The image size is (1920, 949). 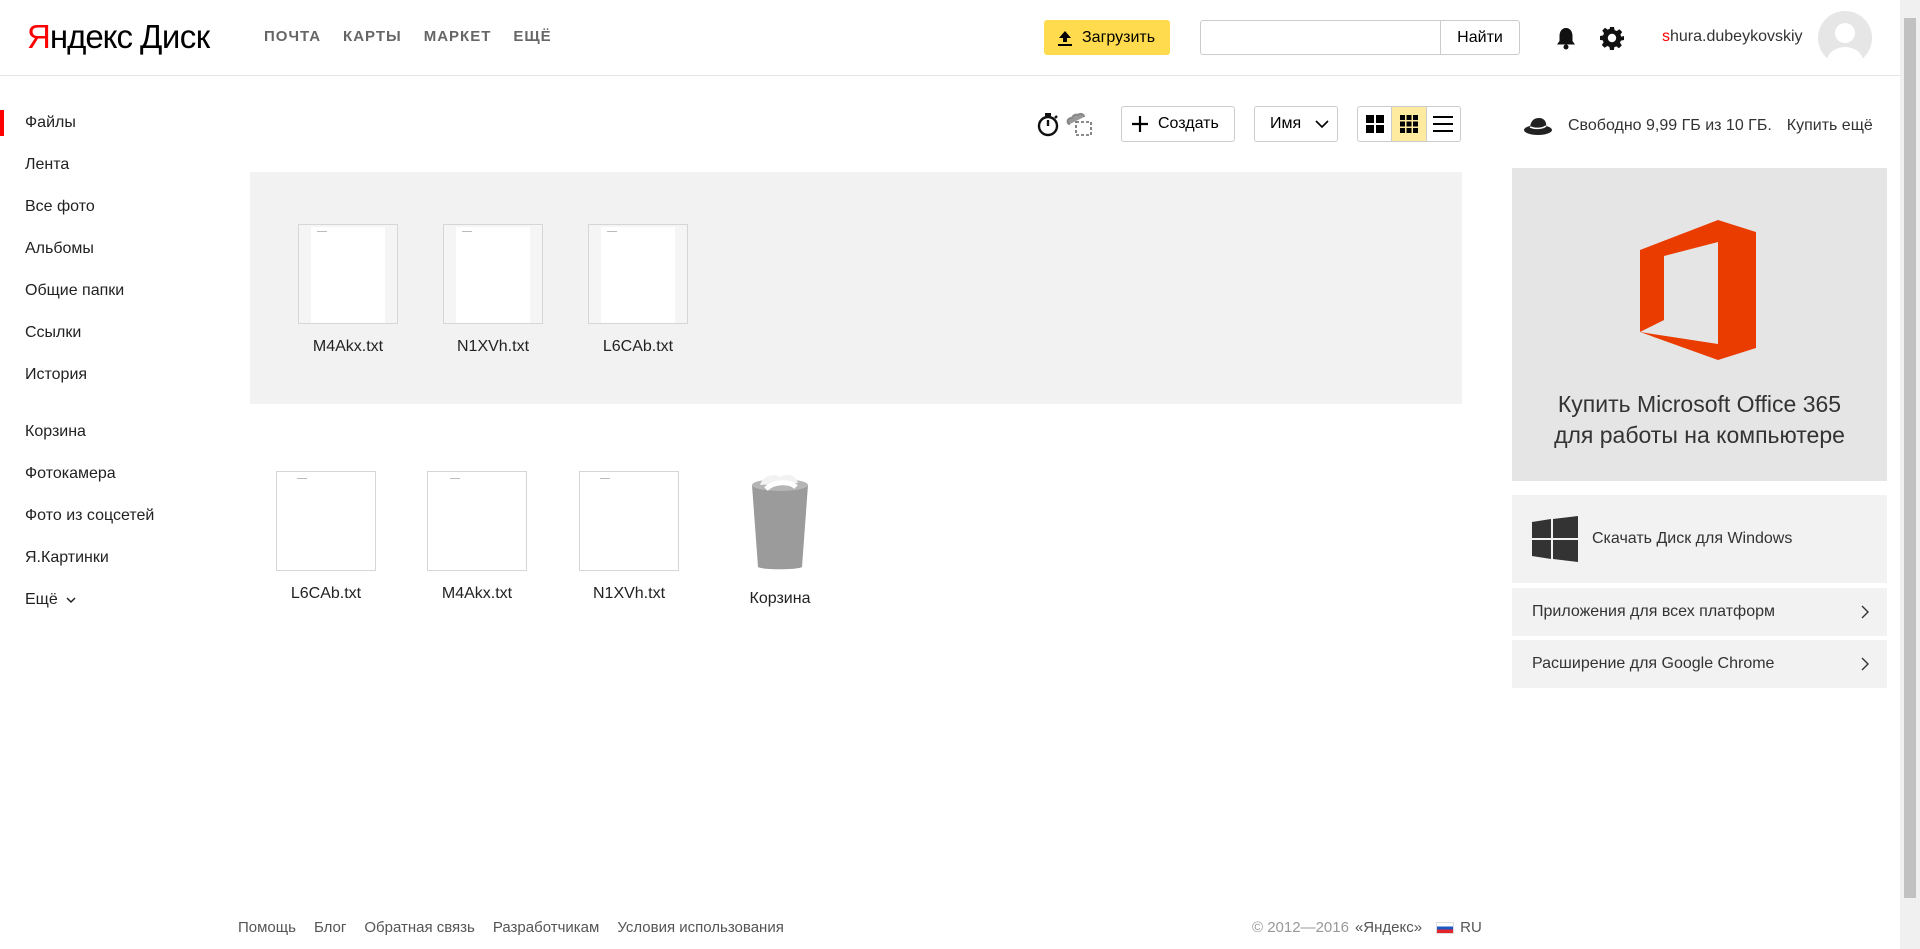 What do you see at coordinates (39, 36) in the screenshot?
I see `logo-yandex-first-letter: Я` at bounding box center [39, 36].